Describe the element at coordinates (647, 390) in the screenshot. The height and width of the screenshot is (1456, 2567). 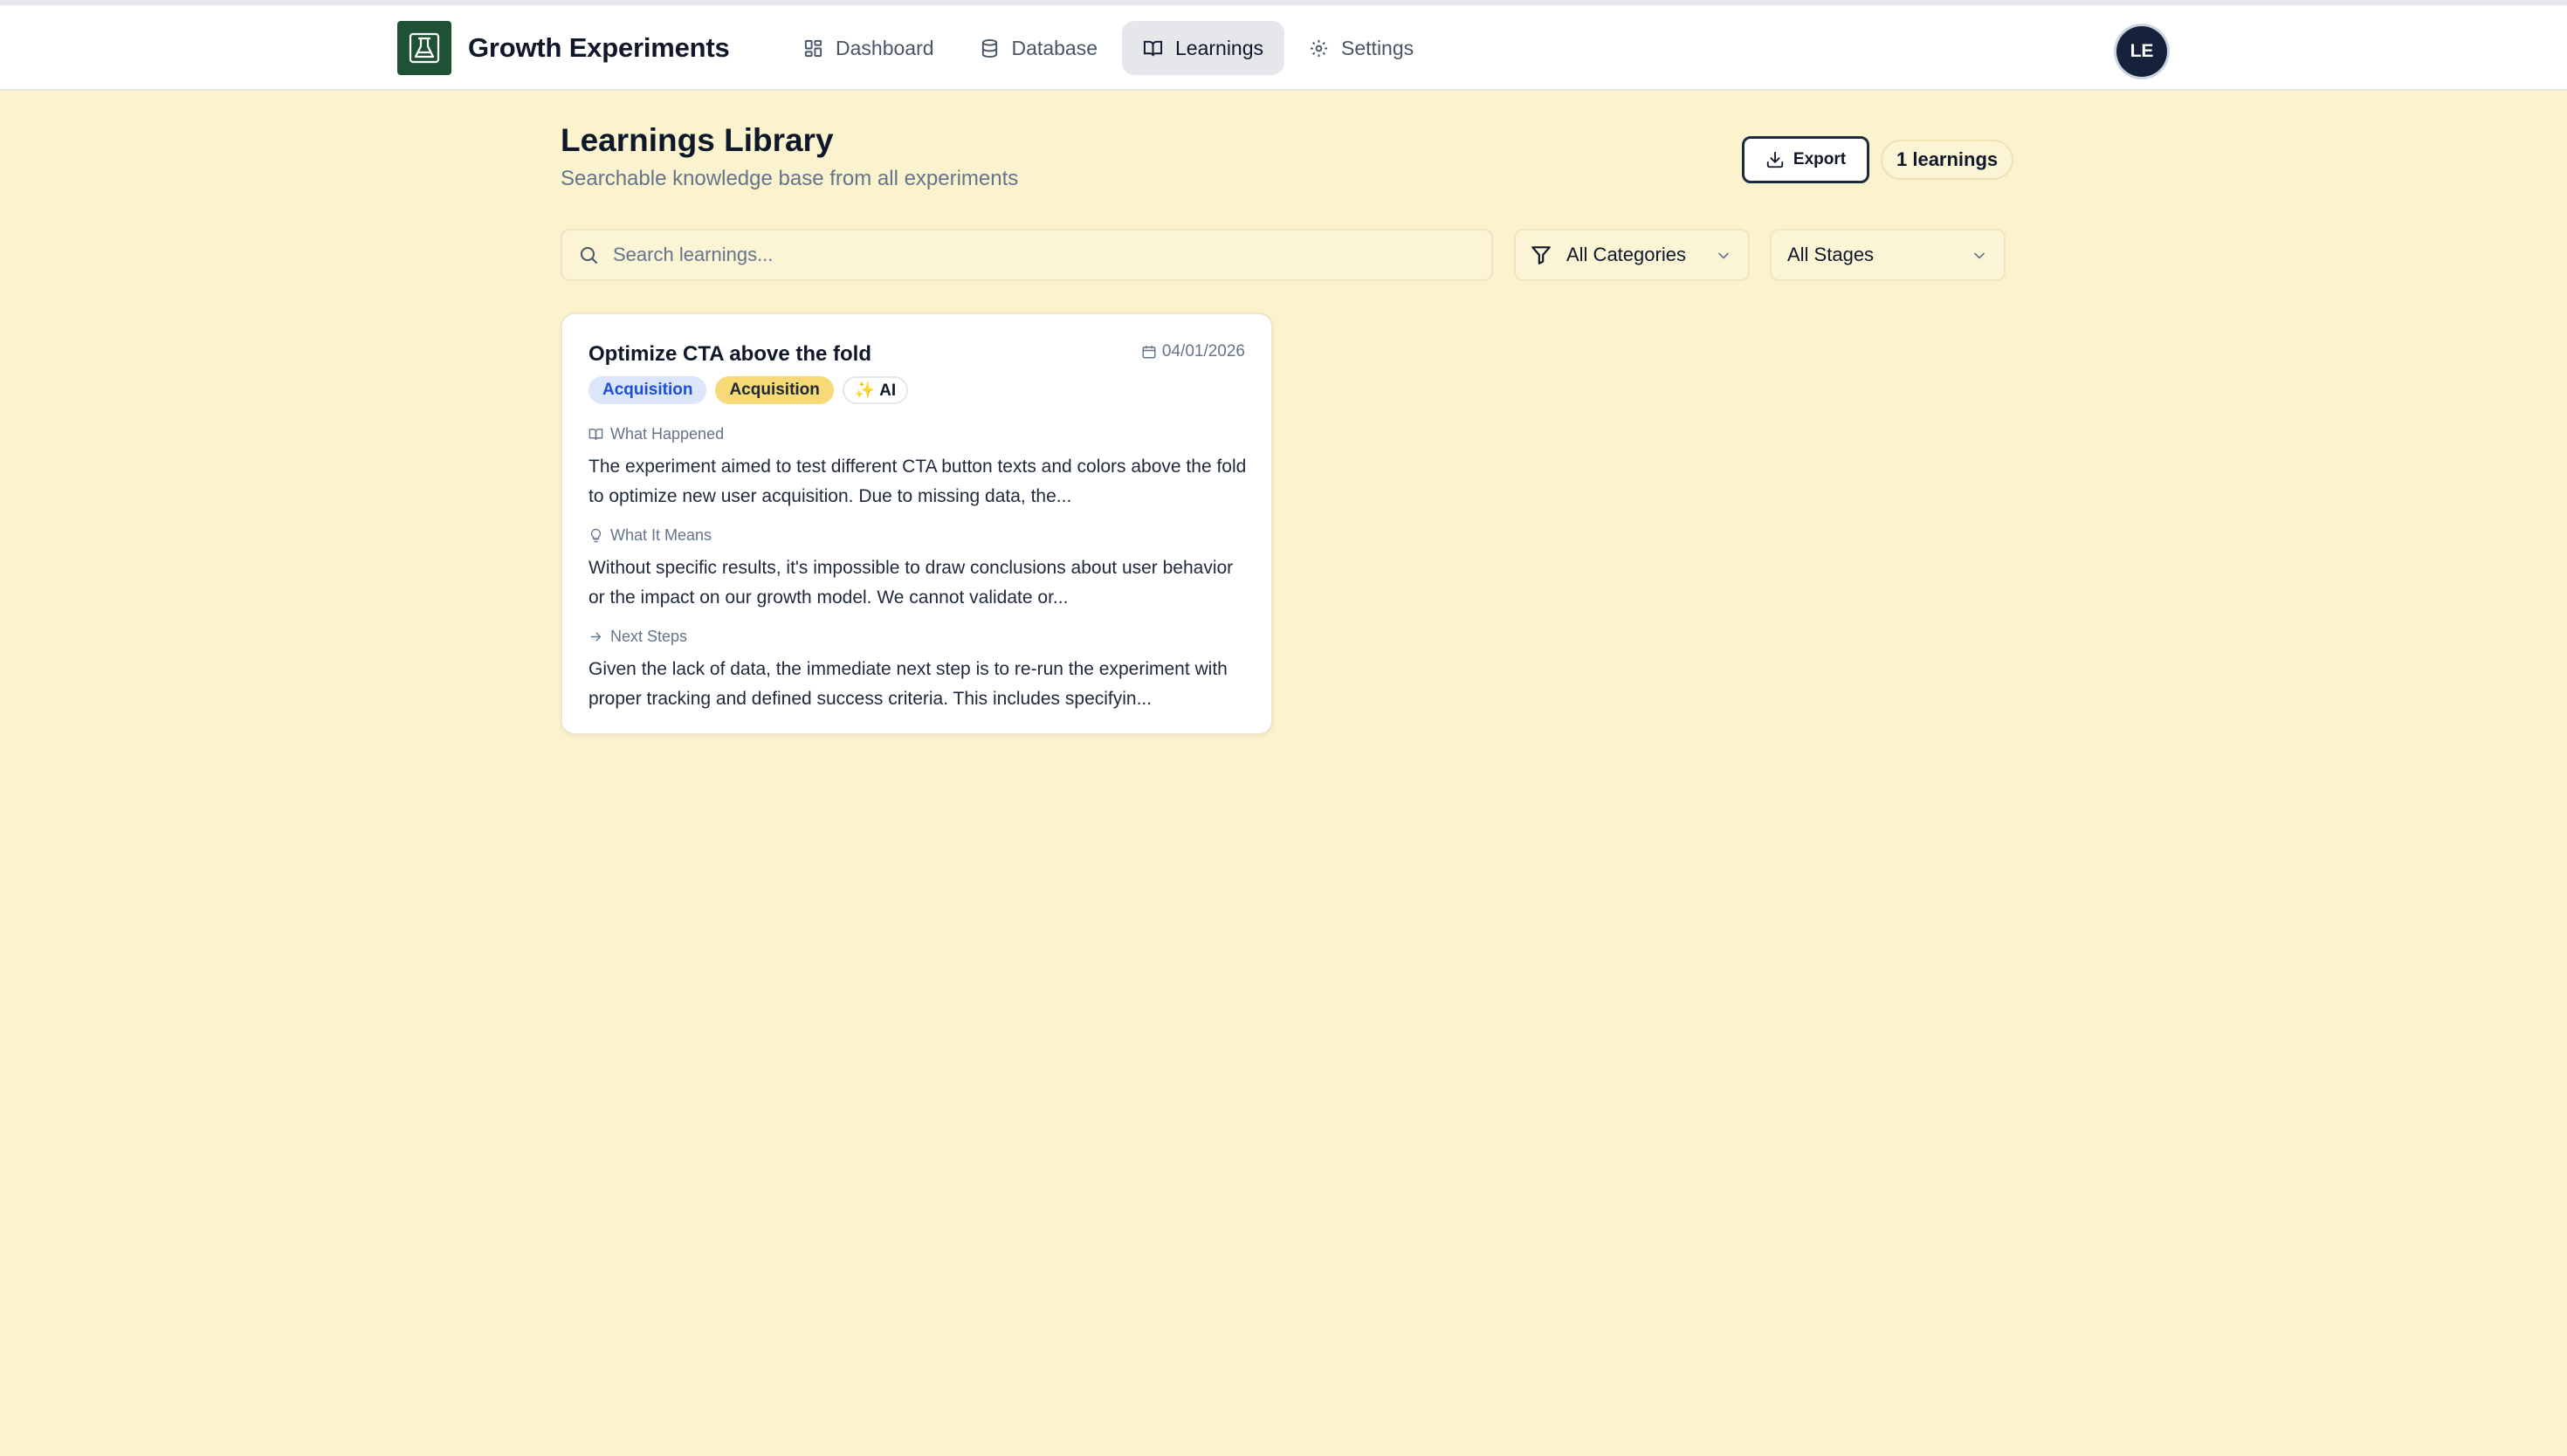
I see `category-tag: Acquisition` at that location.